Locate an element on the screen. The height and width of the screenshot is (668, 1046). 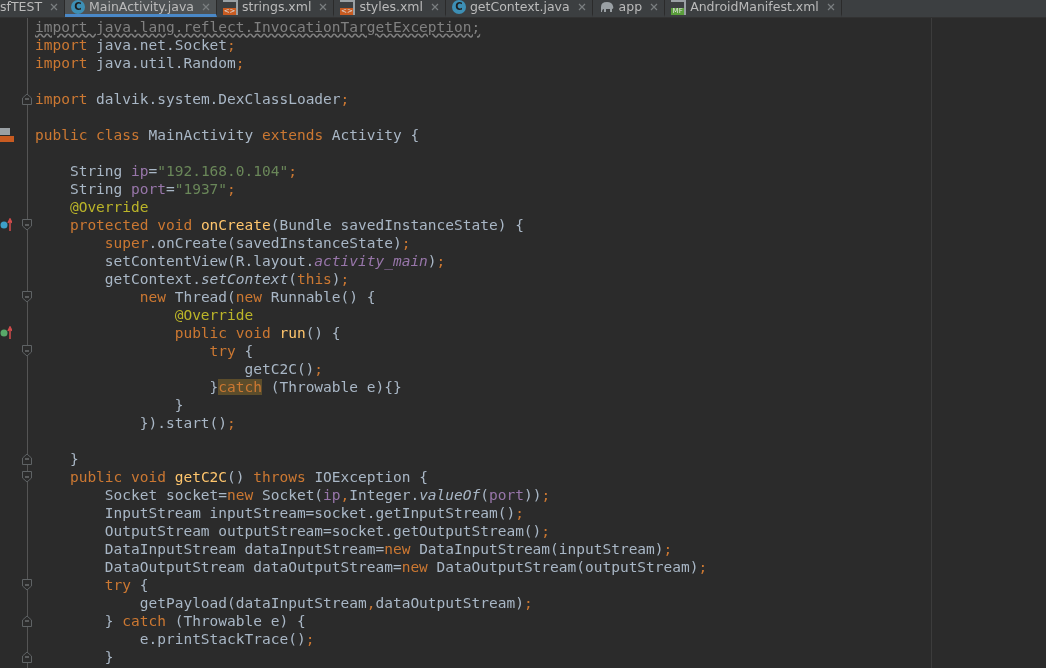
overrides-icon is located at coordinates (6, 333).